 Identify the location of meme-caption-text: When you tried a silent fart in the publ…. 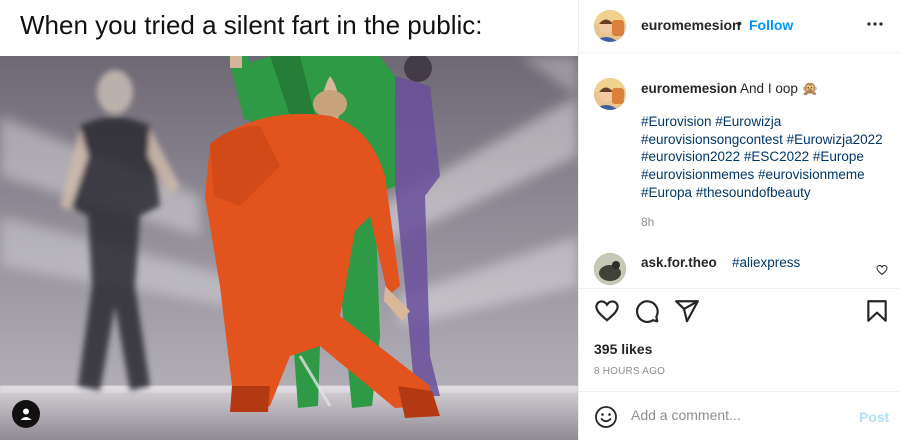
(251, 25).